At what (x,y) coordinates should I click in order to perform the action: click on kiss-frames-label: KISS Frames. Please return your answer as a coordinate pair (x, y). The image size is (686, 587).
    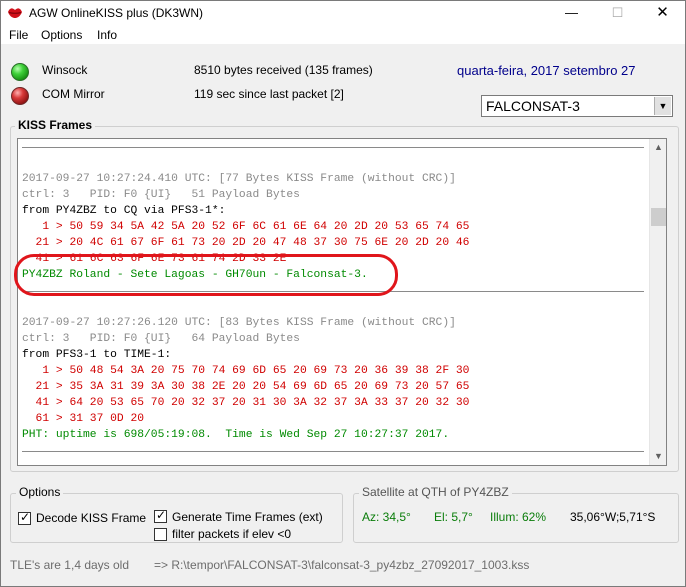
    Looking at the image, I should click on (55, 125).